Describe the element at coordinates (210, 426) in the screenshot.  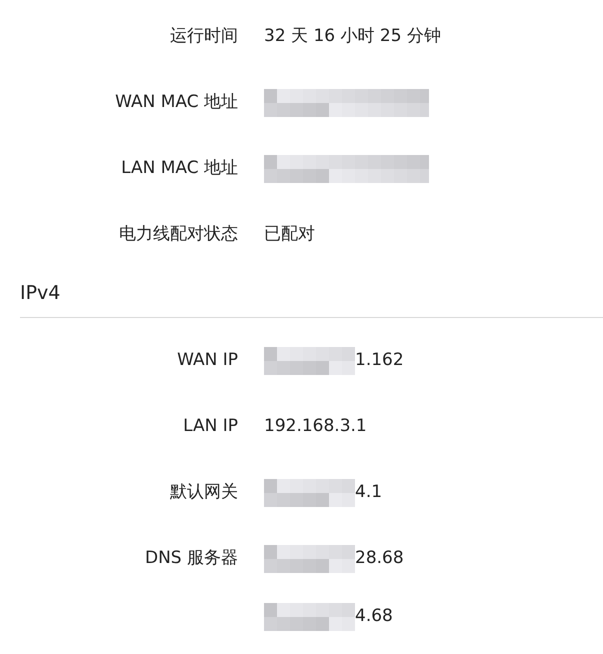
I see `field-label: LAN IP` at that location.